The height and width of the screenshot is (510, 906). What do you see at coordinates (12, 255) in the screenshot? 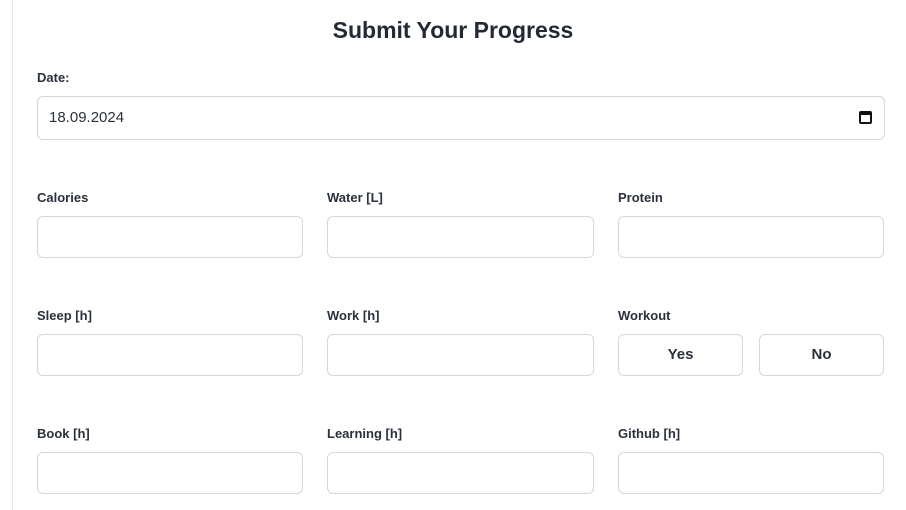
I see `left-divider` at bounding box center [12, 255].